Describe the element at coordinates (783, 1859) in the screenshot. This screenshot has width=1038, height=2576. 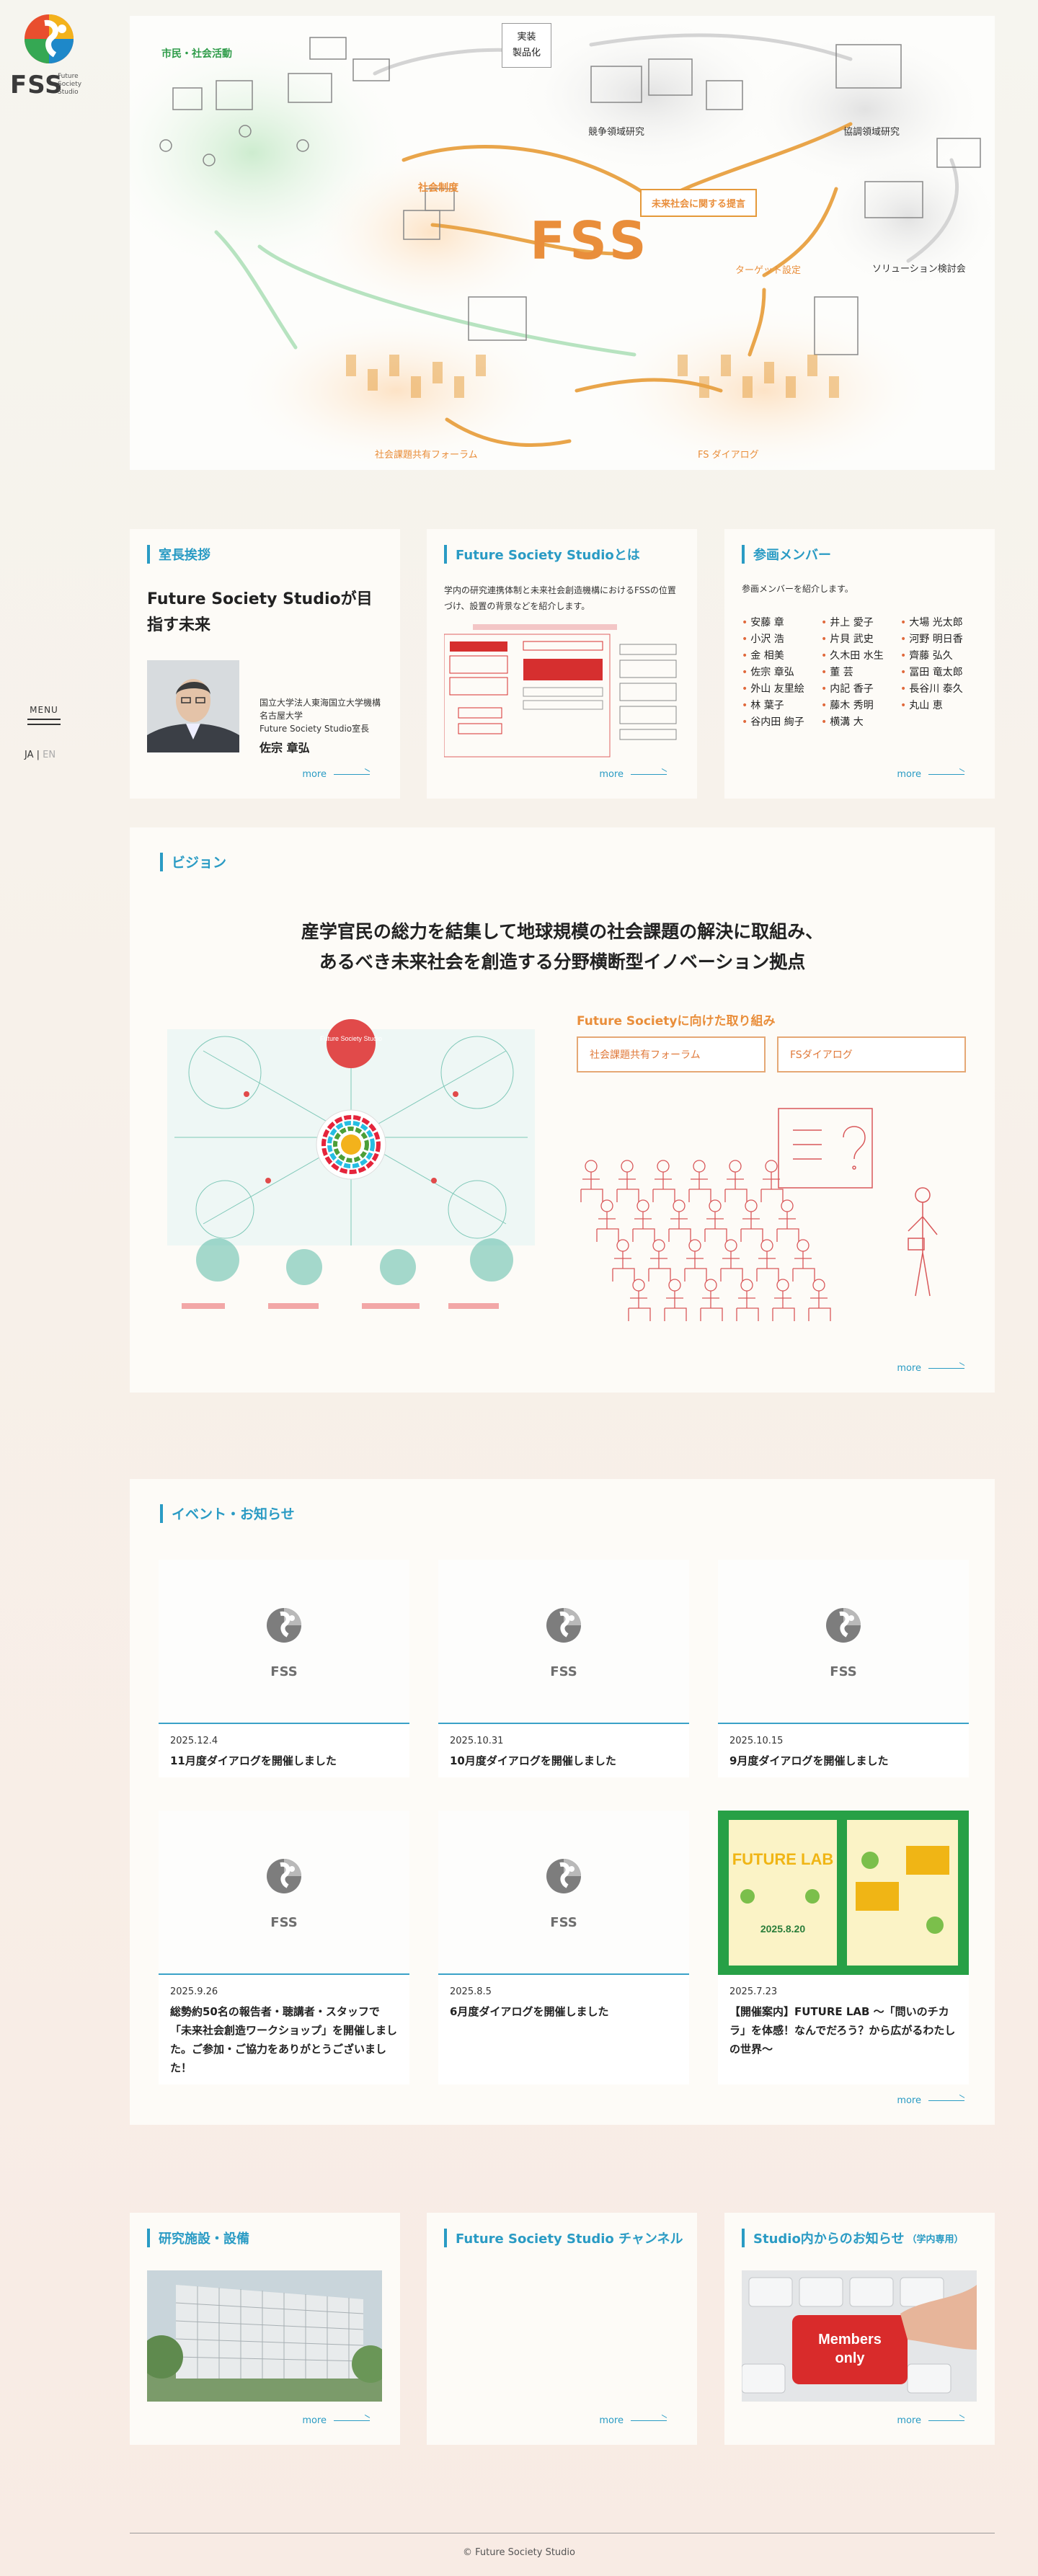
I see `svg-text: FUTURE LAB` at that location.